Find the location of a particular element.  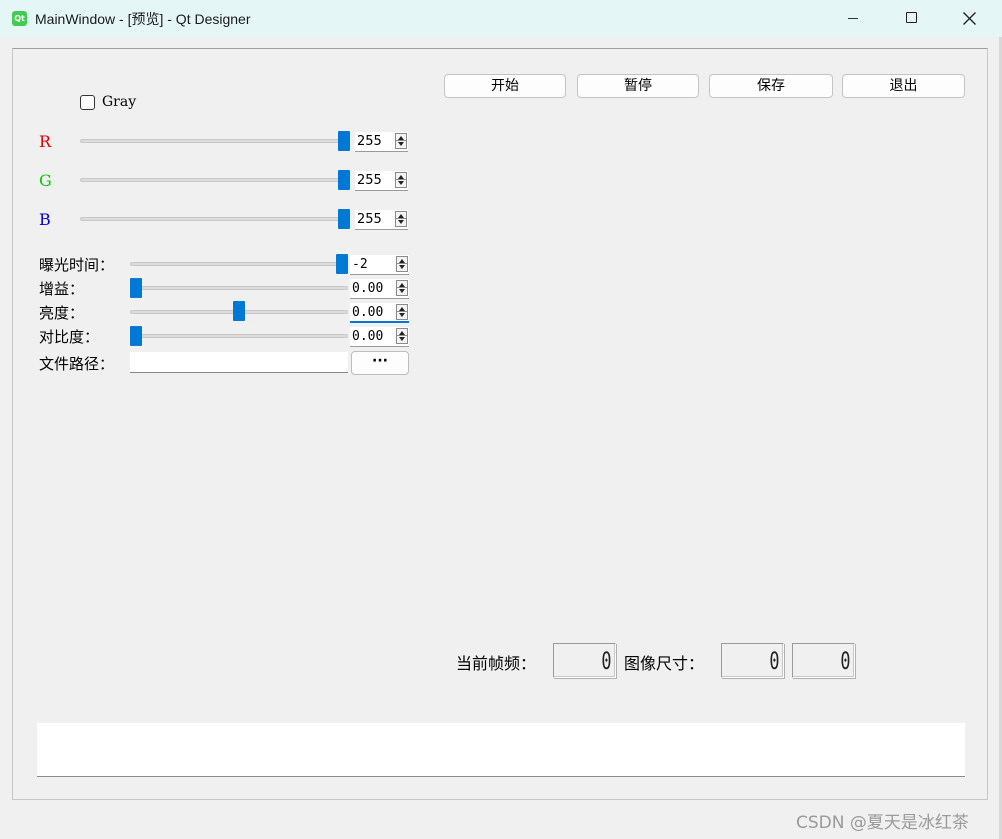

b-spinbox: 255 is located at coordinates (381, 220).